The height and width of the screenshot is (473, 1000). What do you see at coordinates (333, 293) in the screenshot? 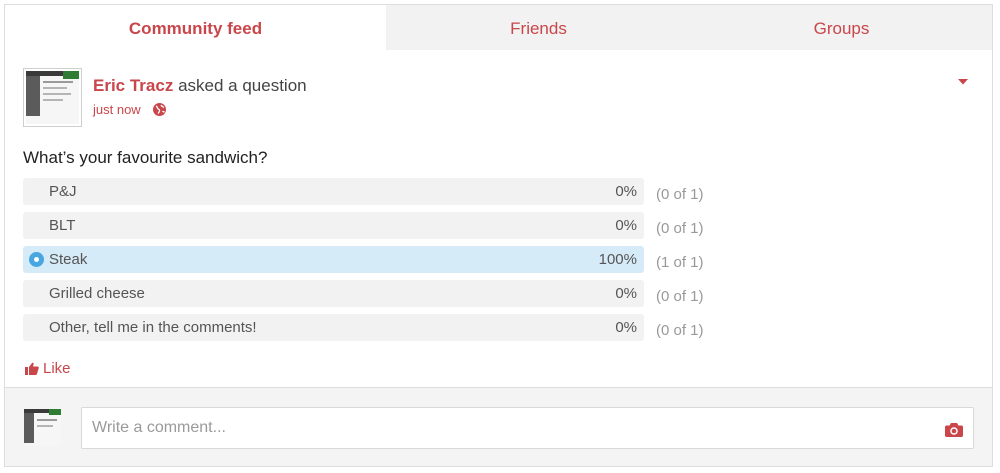
I see `poll-option-grilled-cheese: Grilled cheese 0%` at bounding box center [333, 293].